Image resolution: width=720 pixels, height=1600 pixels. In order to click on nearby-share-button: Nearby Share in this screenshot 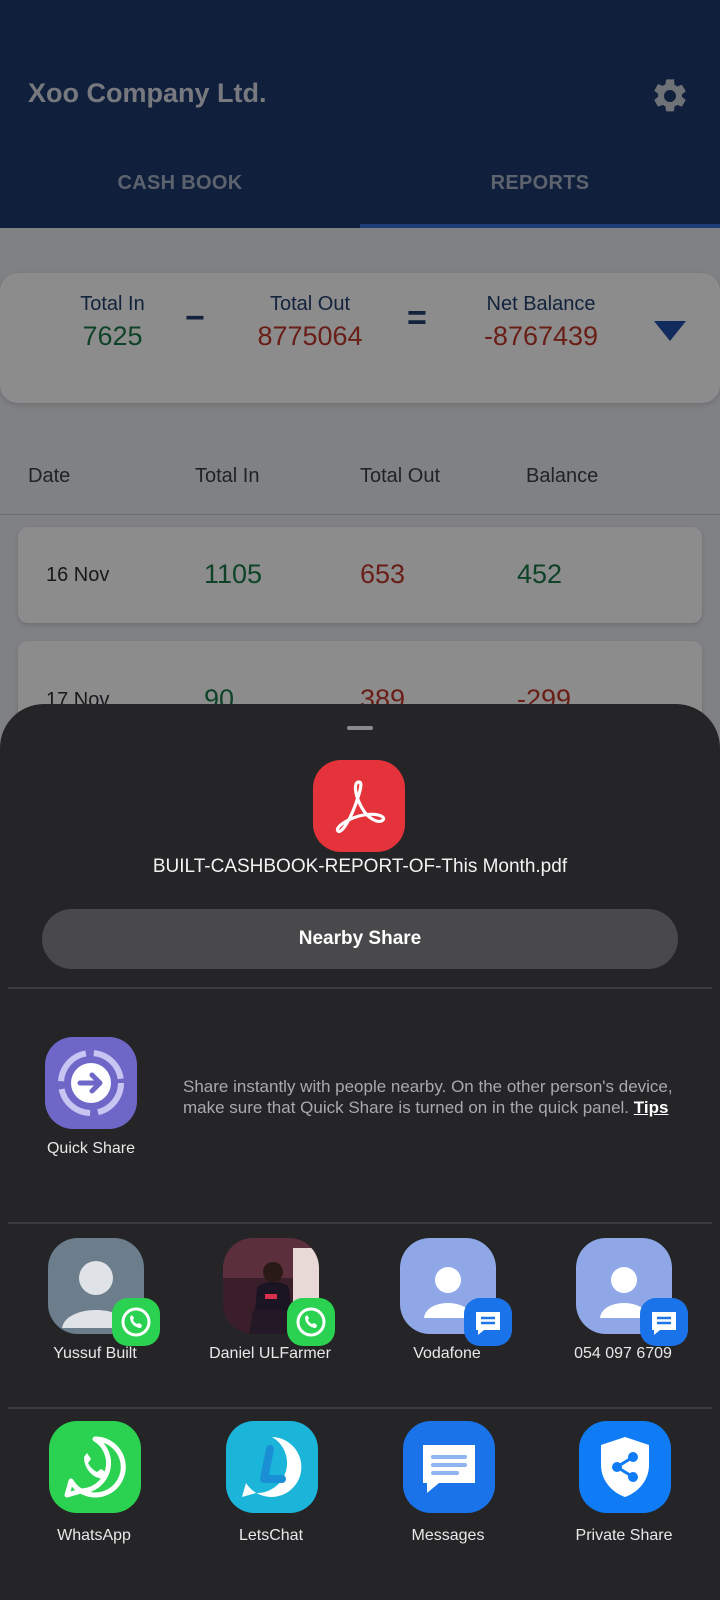, I will do `click(360, 939)`.